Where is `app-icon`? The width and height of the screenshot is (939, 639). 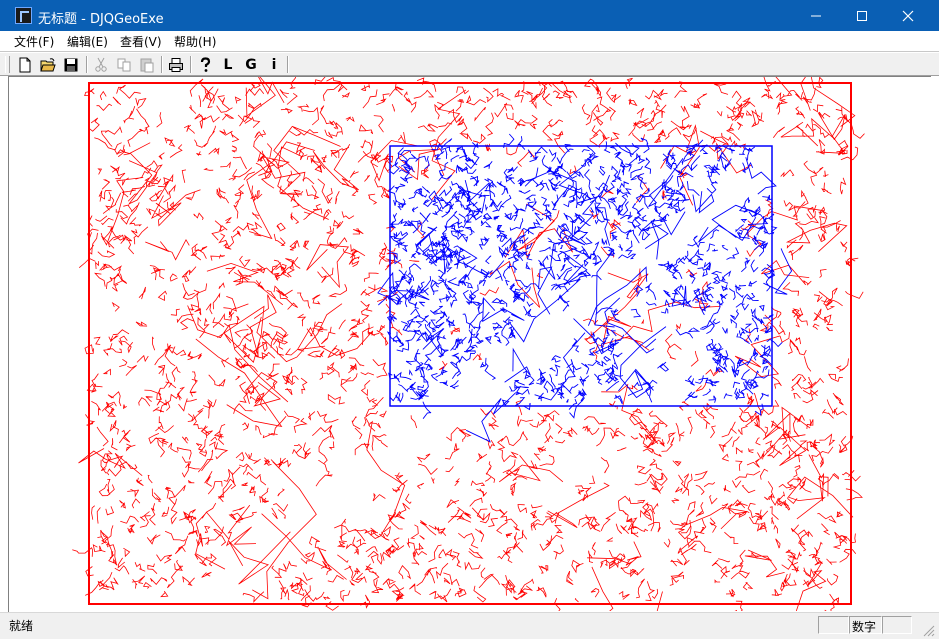 app-icon is located at coordinates (23, 15).